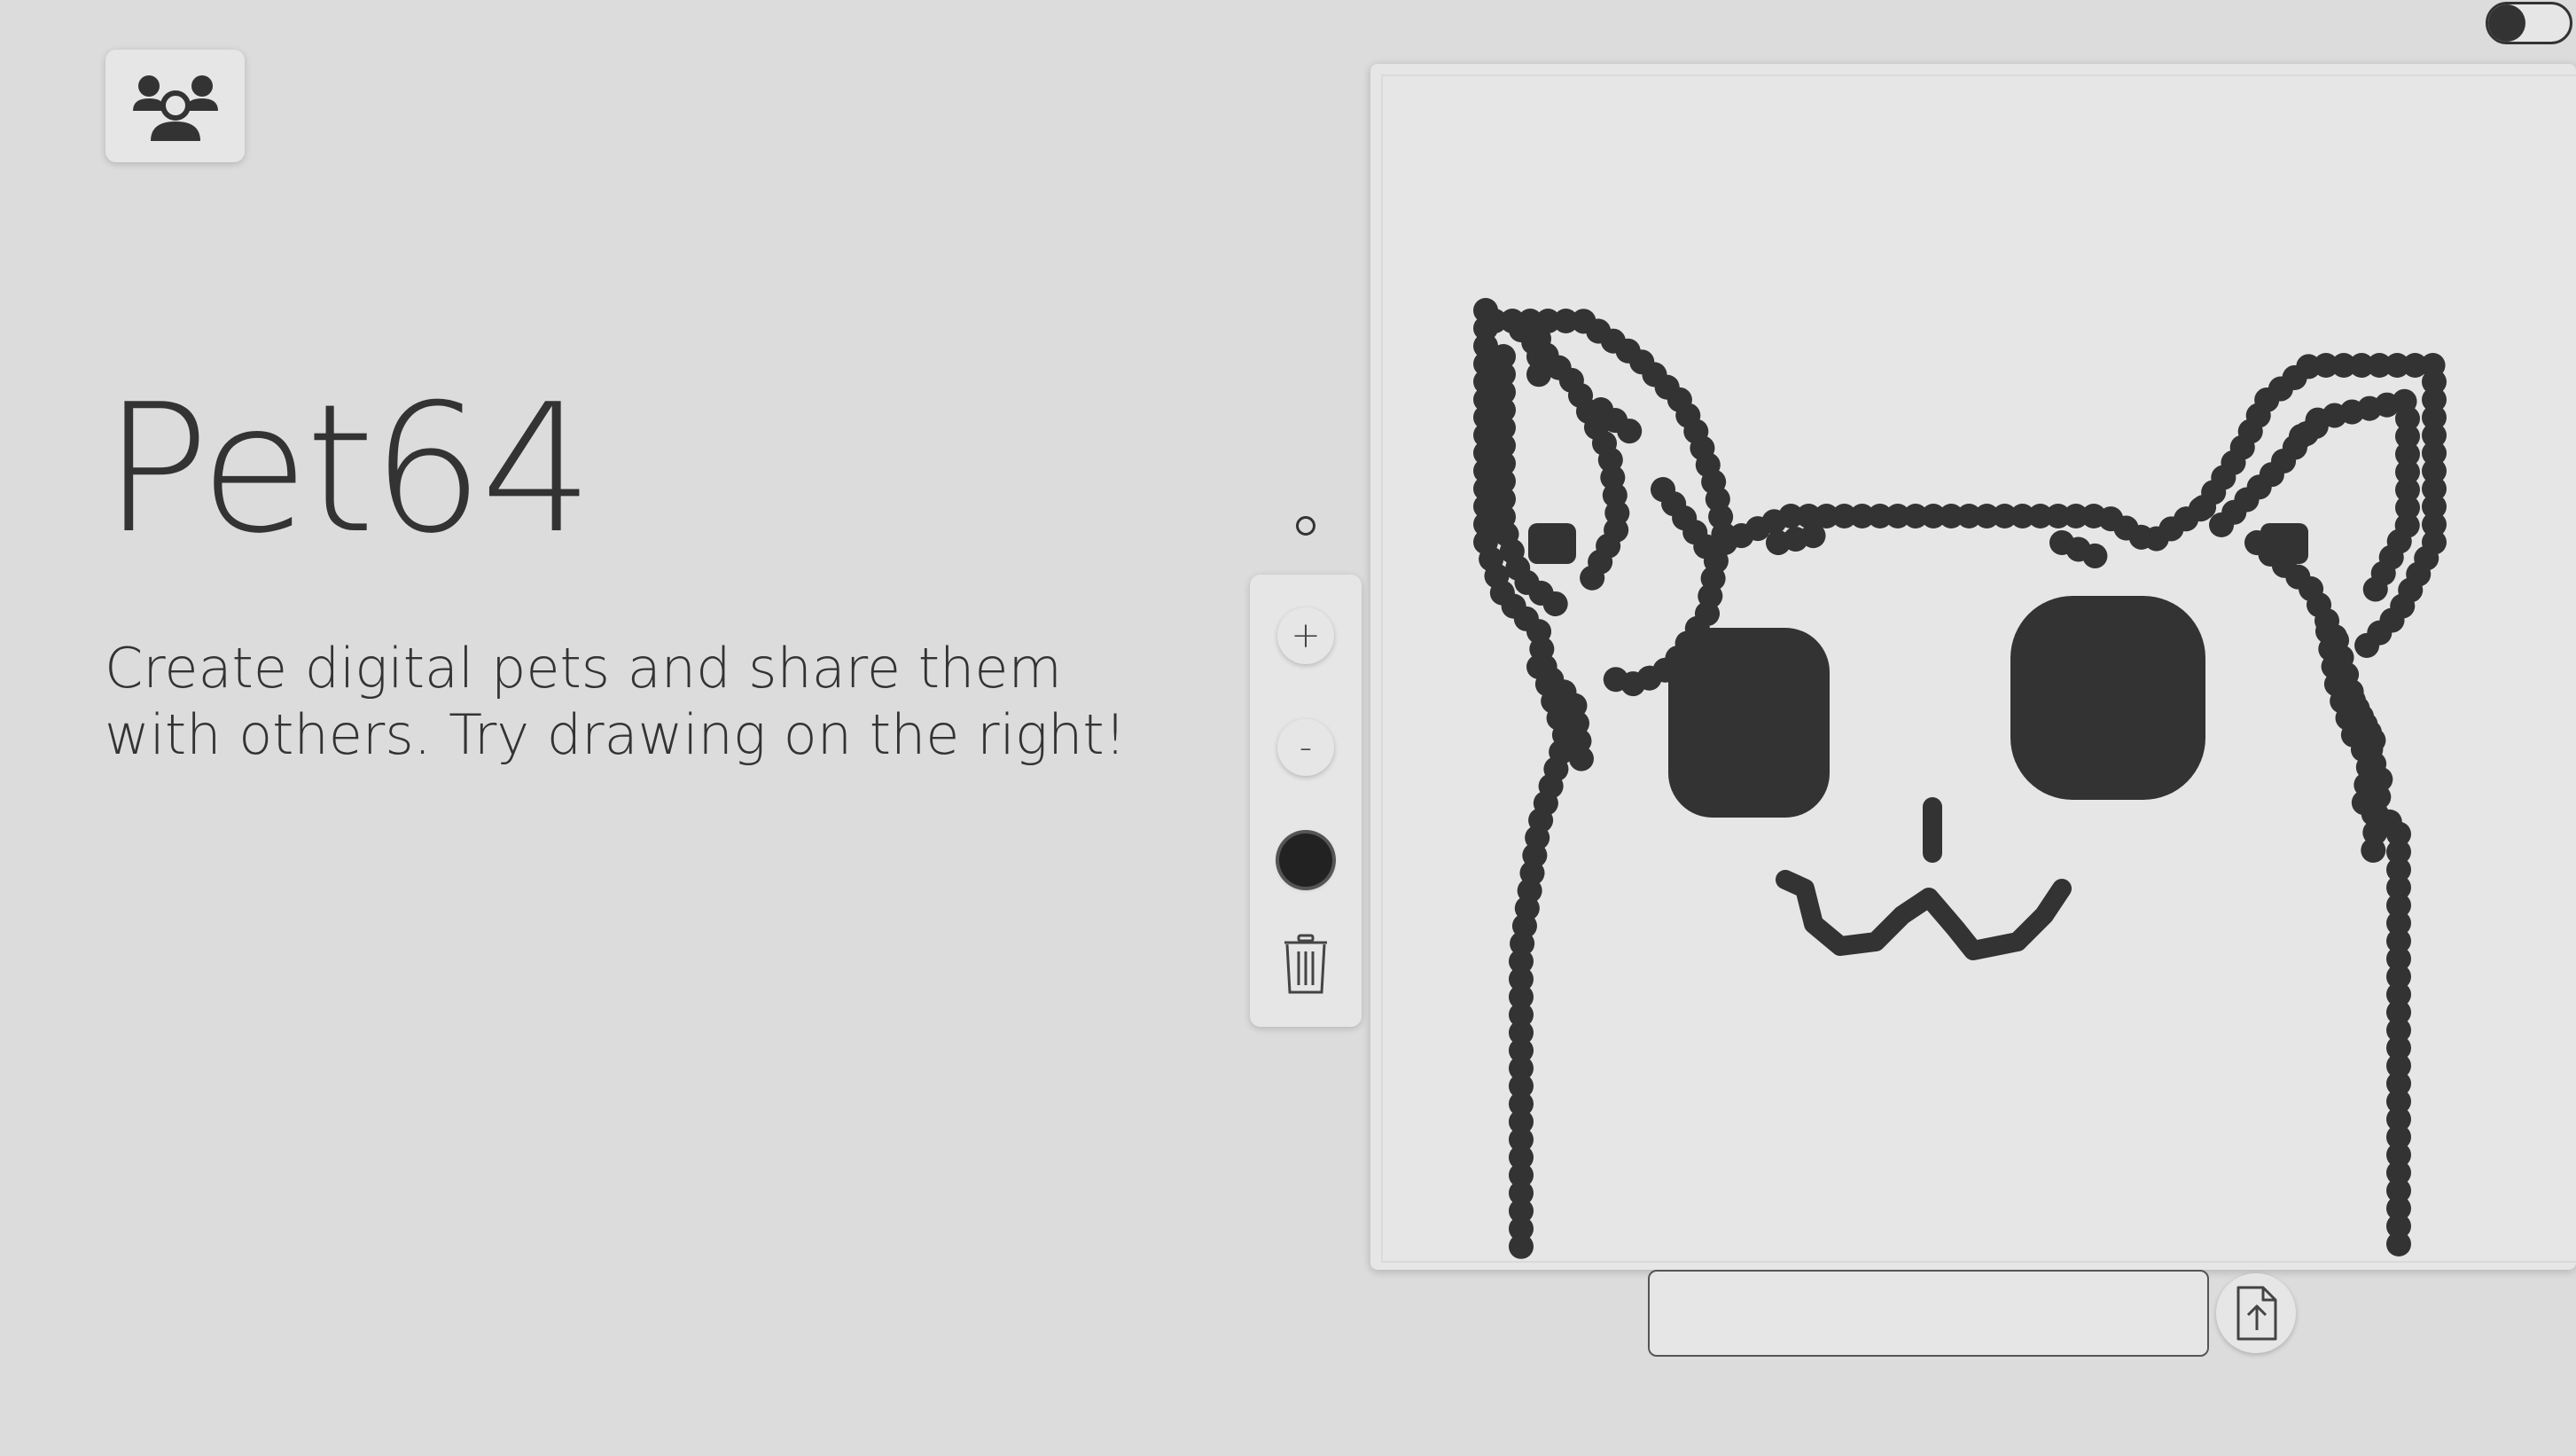  I want to click on plus-icon: +, so click(1306, 635).